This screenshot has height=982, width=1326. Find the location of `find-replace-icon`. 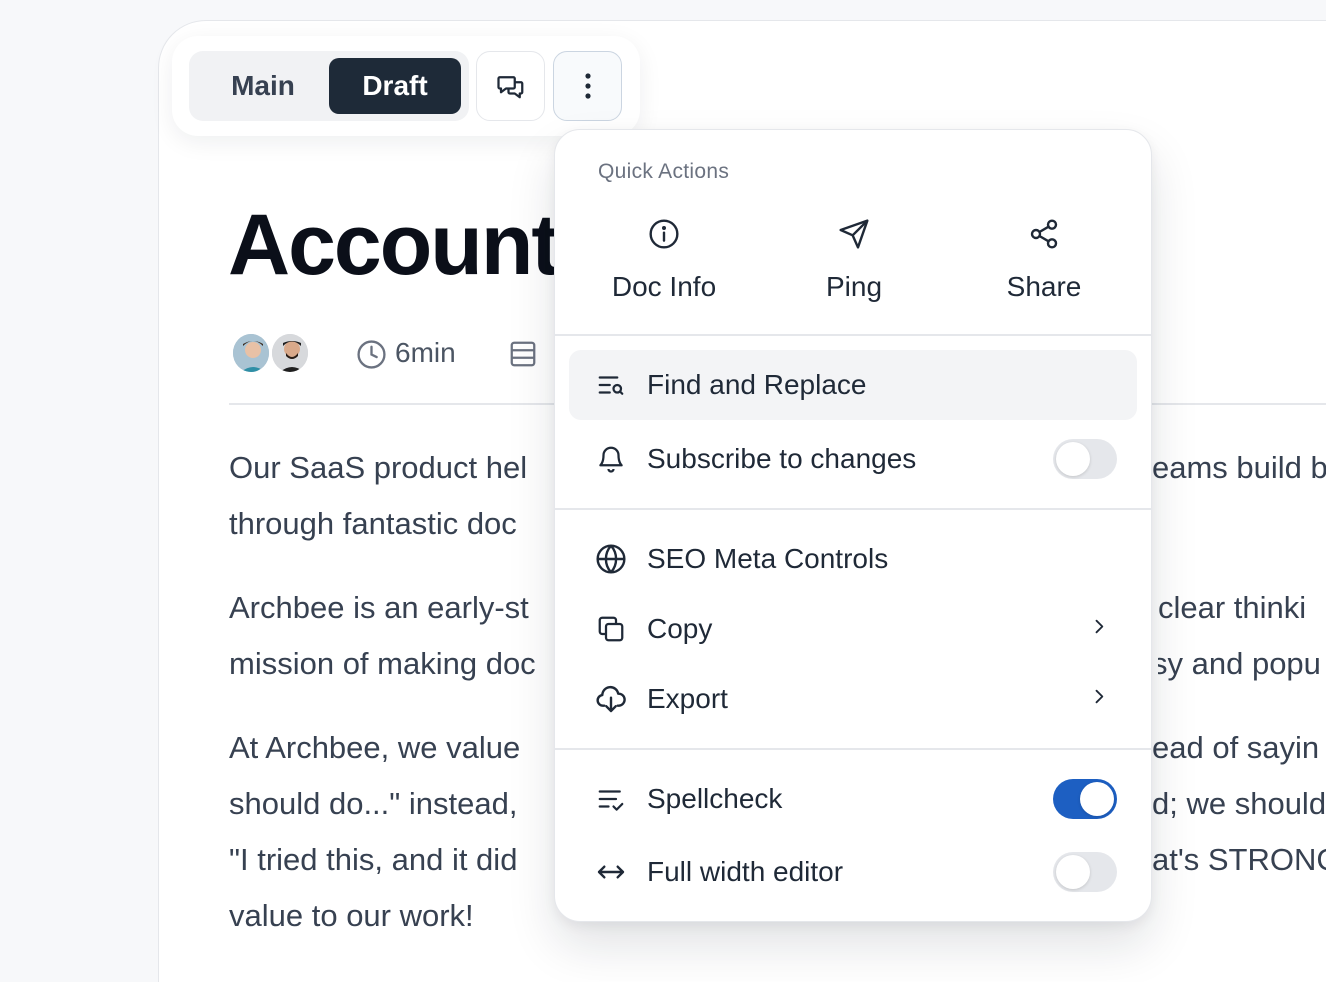

find-replace-icon is located at coordinates (611, 385).